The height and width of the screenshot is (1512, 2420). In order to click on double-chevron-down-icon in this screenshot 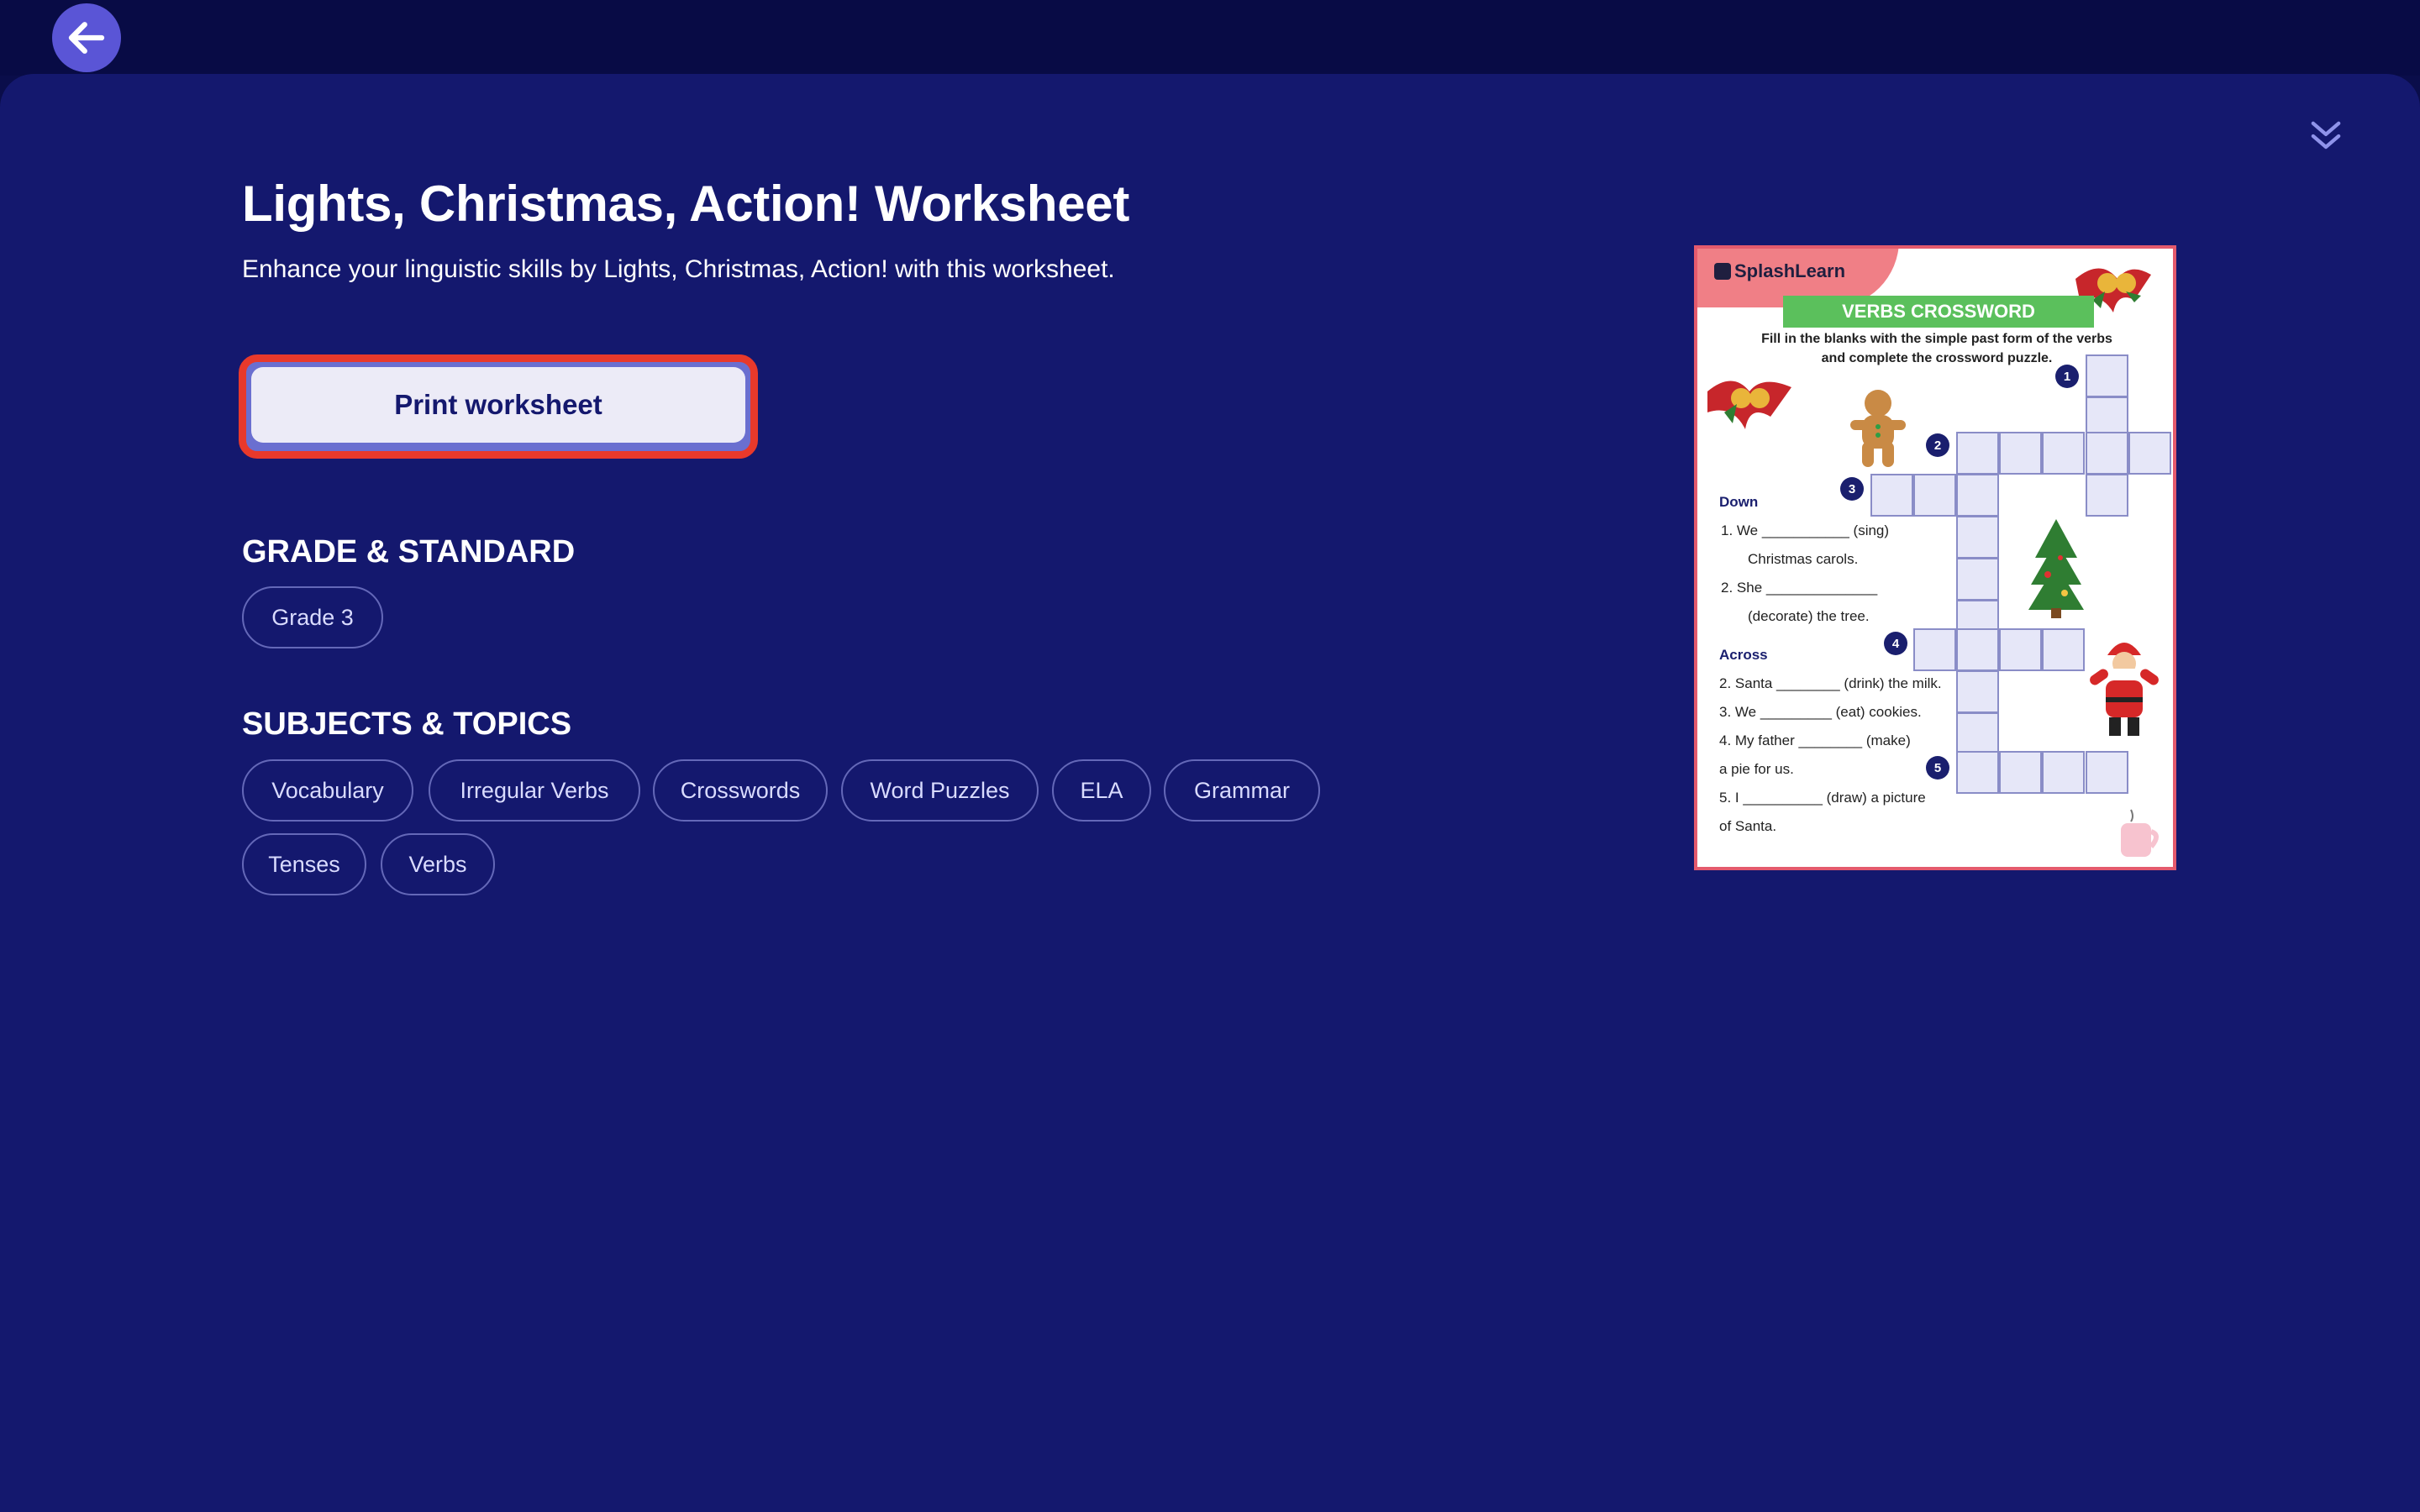, I will do `click(2326, 136)`.